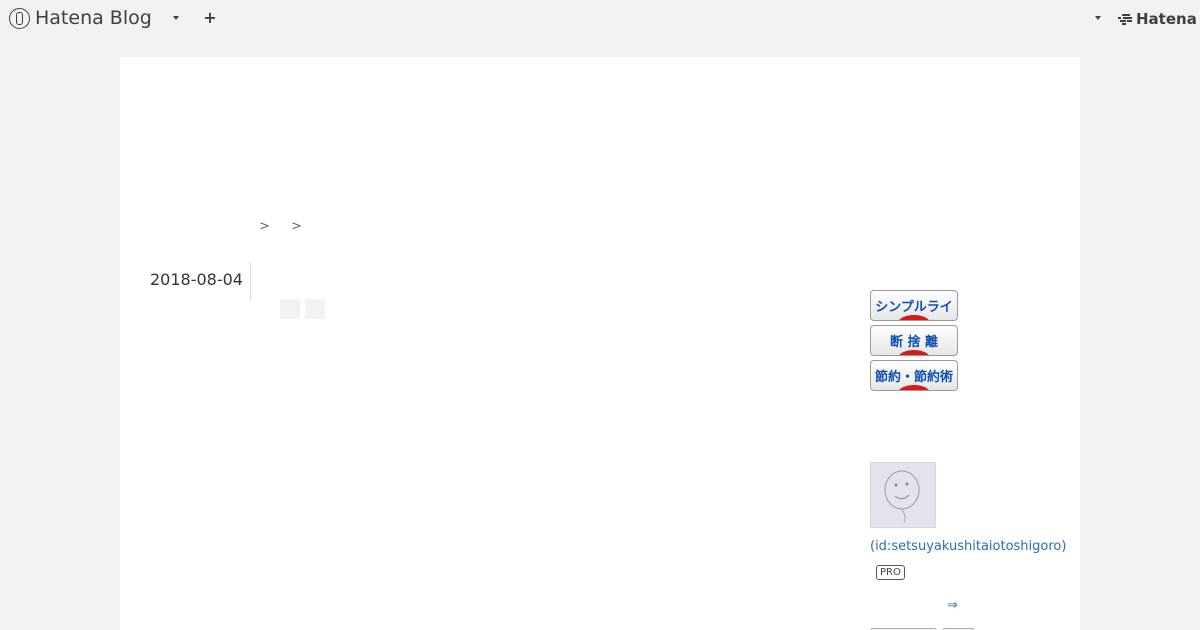 This screenshot has width=1200, height=630. Describe the element at coordinates (952, 605) in the screenshot. I see `profile-readmore-link: ⇒` at that location.